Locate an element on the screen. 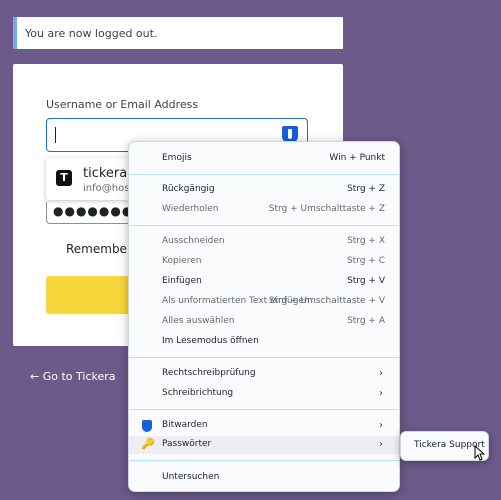  bitwarden-icon is located at coordinates (147, 426).